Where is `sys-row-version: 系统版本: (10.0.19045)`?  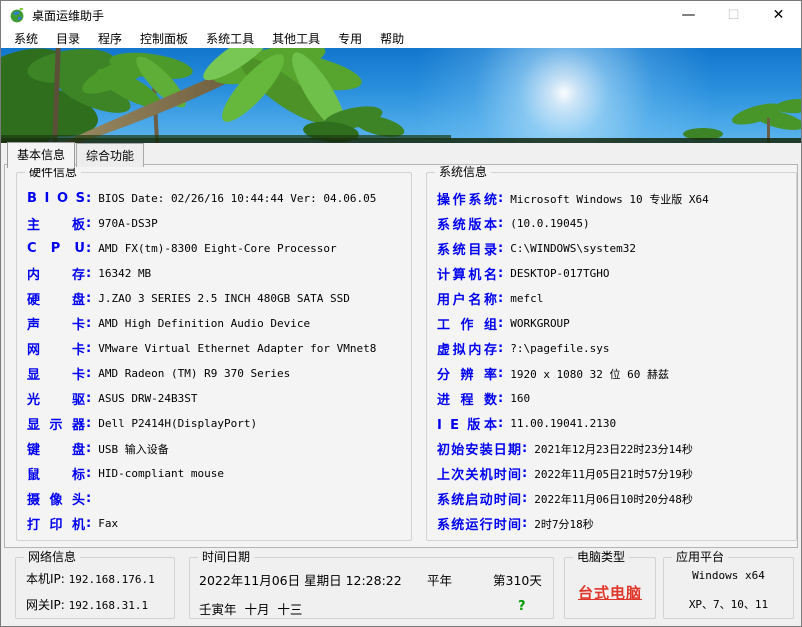 sys-row-version: 系统版本: (10.0.19045) is located at coordinates (513, 224).